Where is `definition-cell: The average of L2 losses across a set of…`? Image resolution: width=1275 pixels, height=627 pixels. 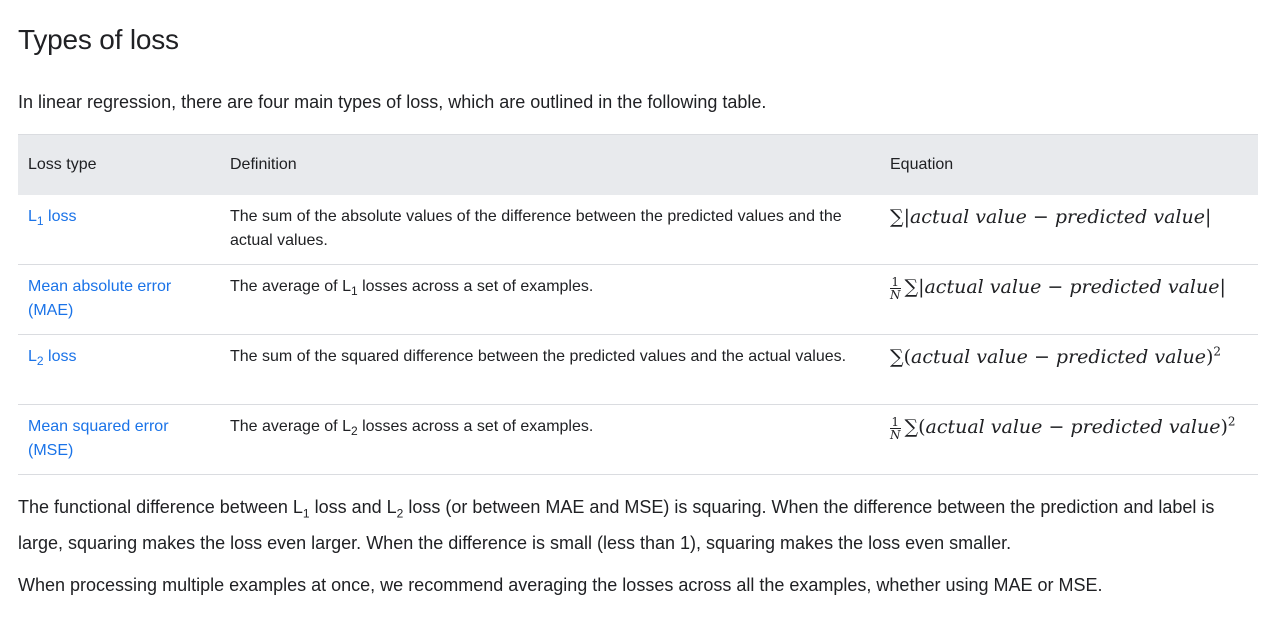 definition-cell: The average of L2 losses across a set of… is located at coordinates (550, 439).